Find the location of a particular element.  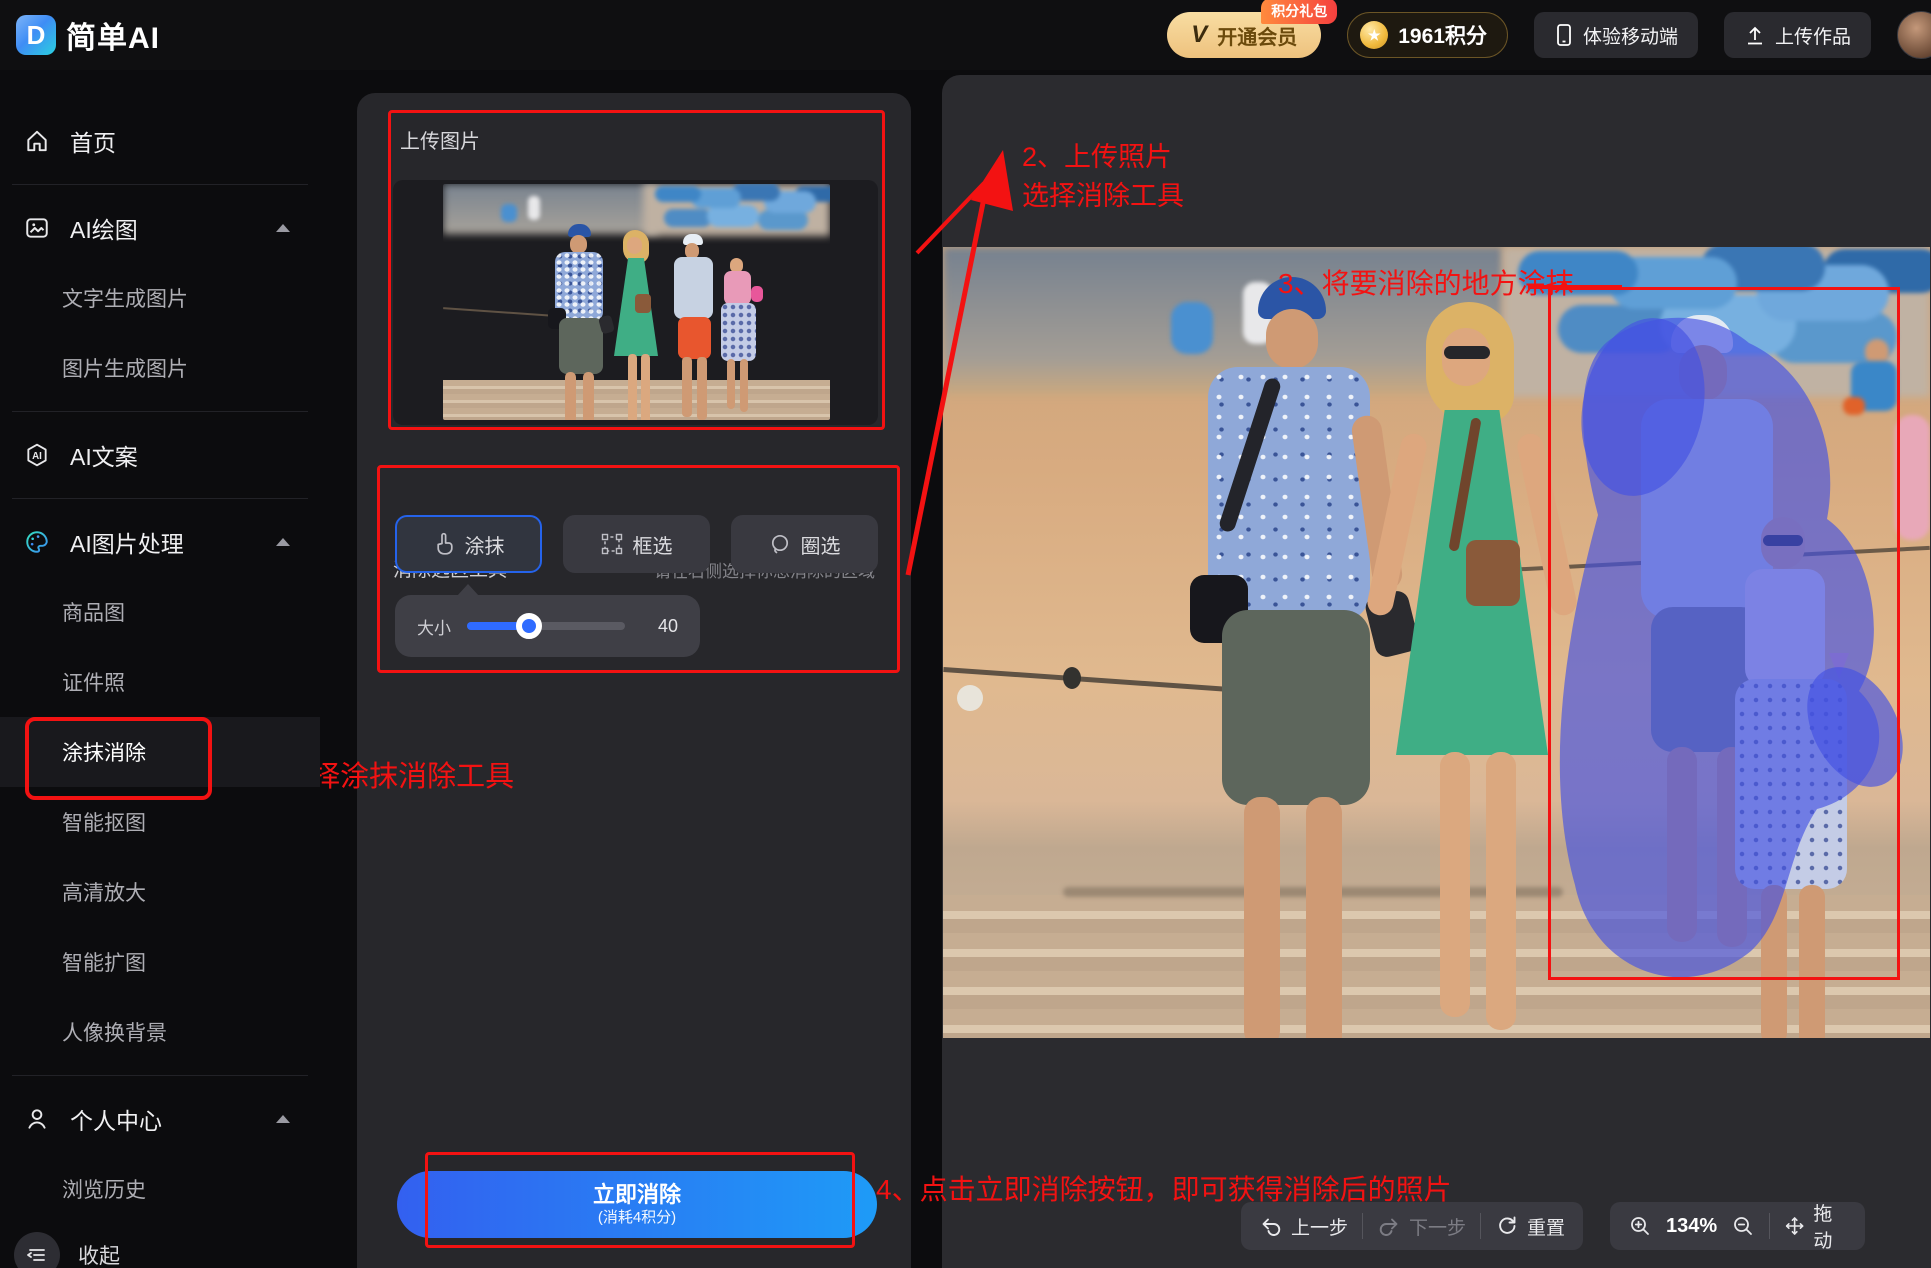

figure-man is located at coordinates (581, 322).